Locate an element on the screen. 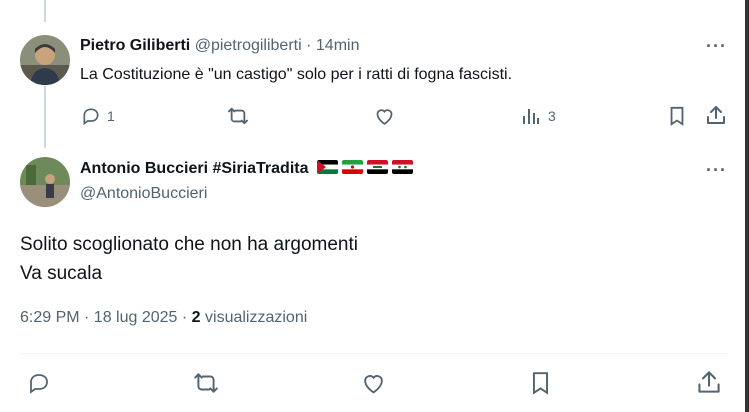  tweet-text-line: Va sucala is located at coordinates (61, 273).